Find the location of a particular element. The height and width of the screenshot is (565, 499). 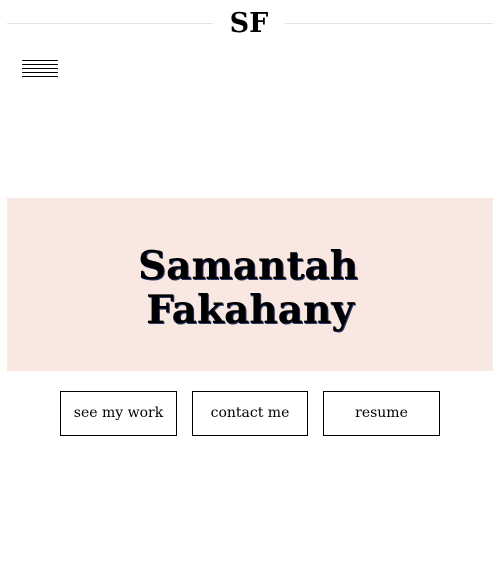

hamburger-menu-icon is located at coordinates (40, 69).